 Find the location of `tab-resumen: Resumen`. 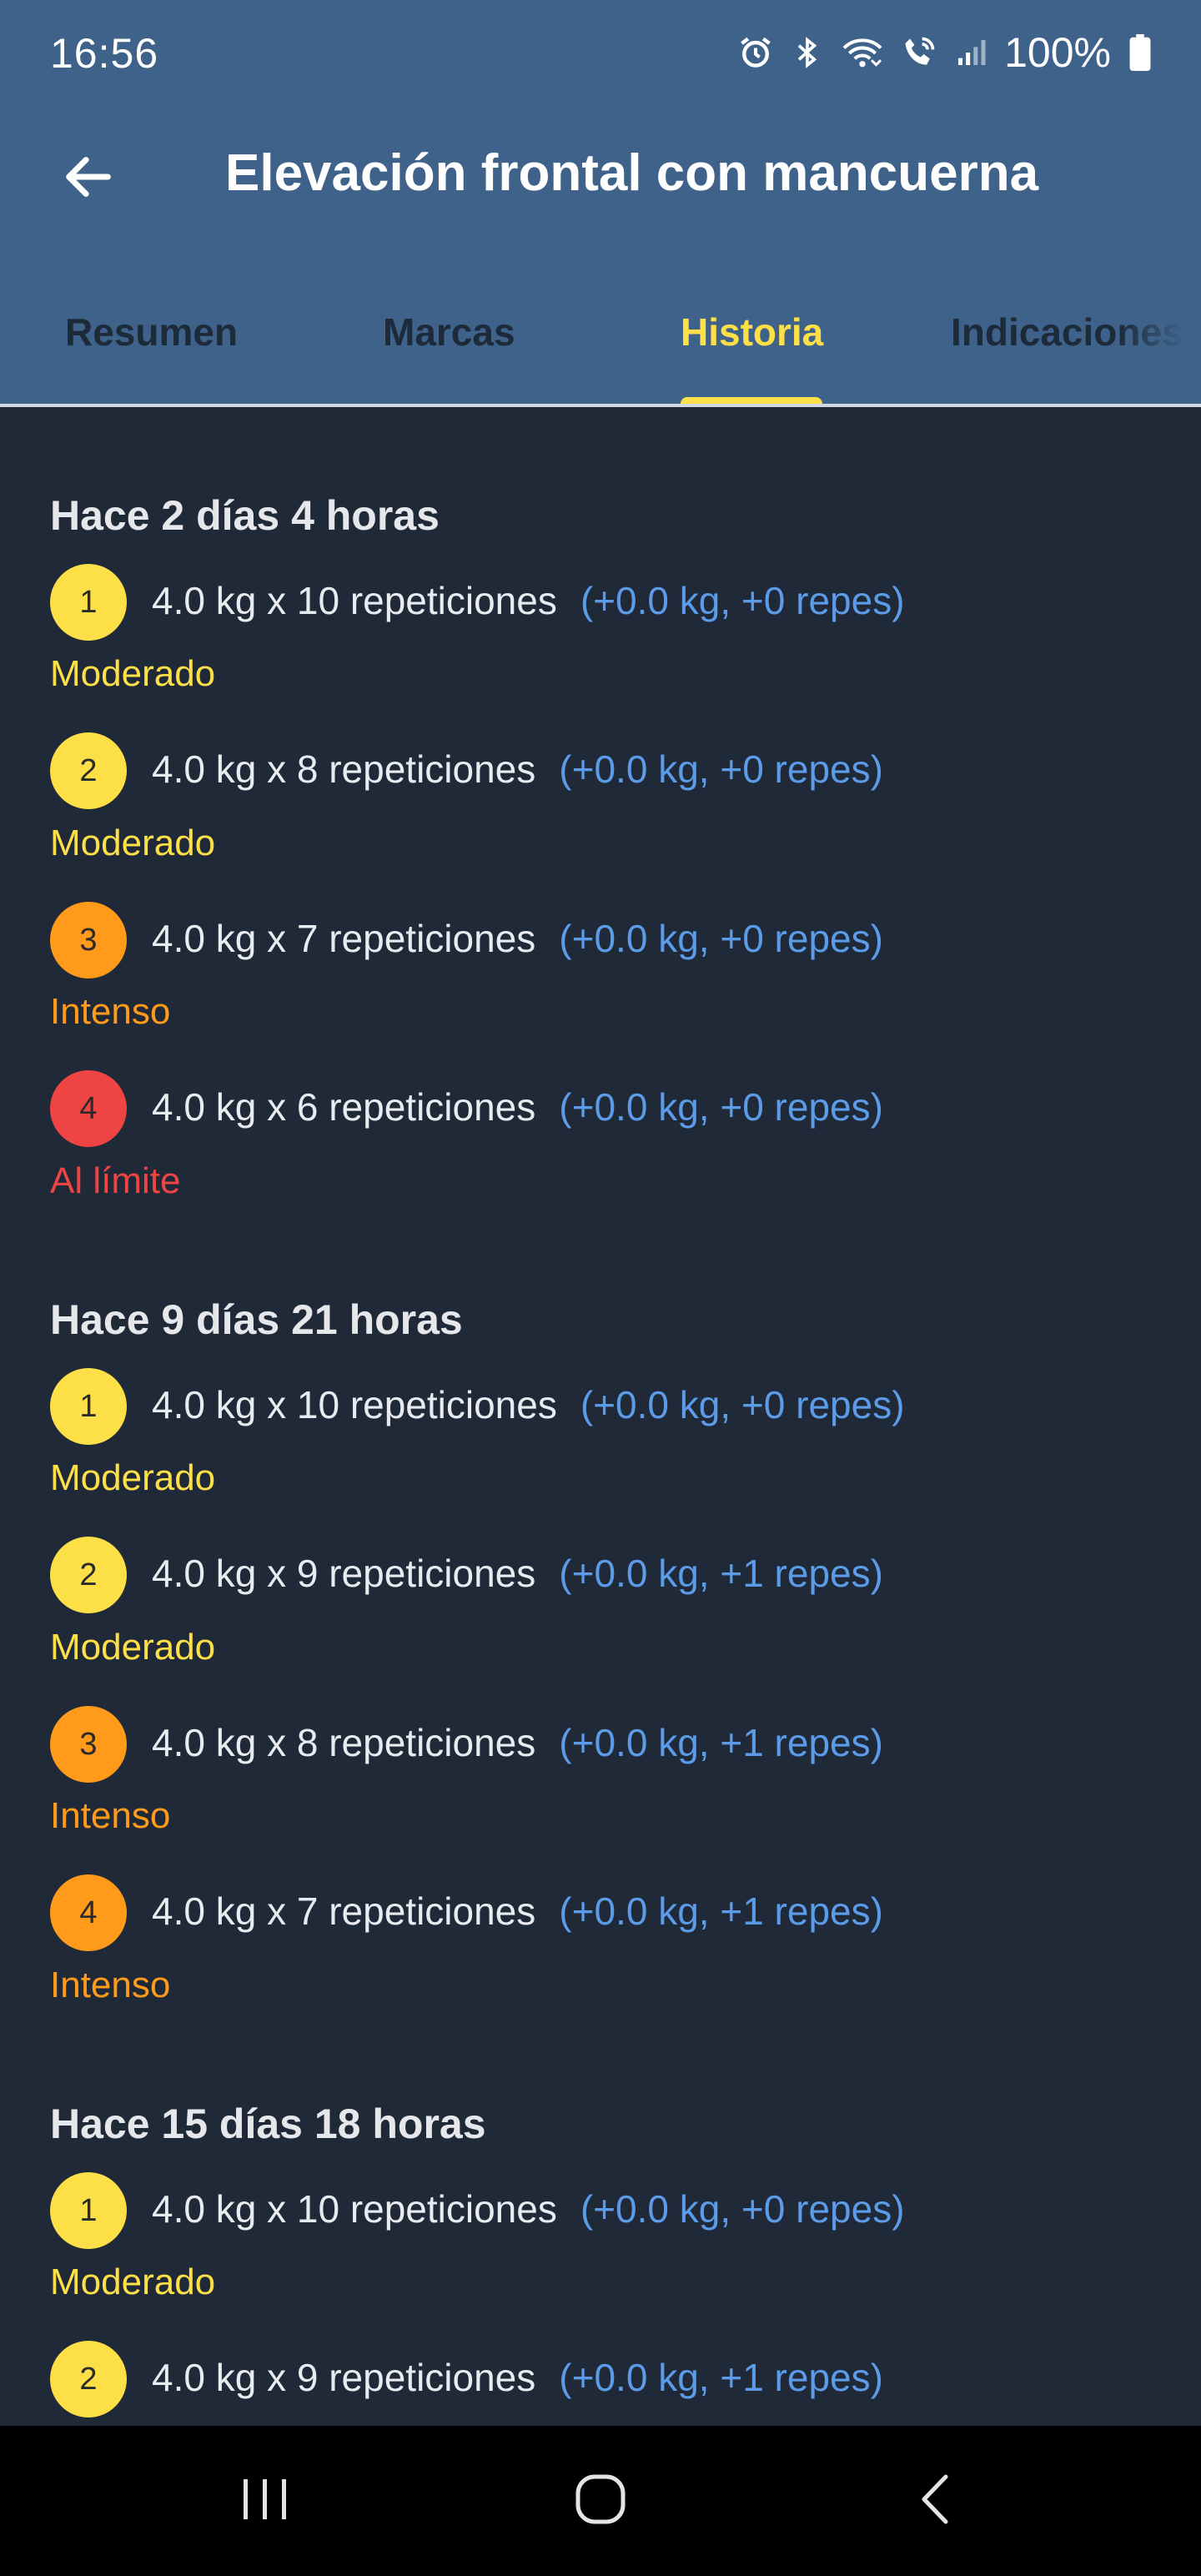

tab-resumen: Resumen is located at coordinates (151, 332).